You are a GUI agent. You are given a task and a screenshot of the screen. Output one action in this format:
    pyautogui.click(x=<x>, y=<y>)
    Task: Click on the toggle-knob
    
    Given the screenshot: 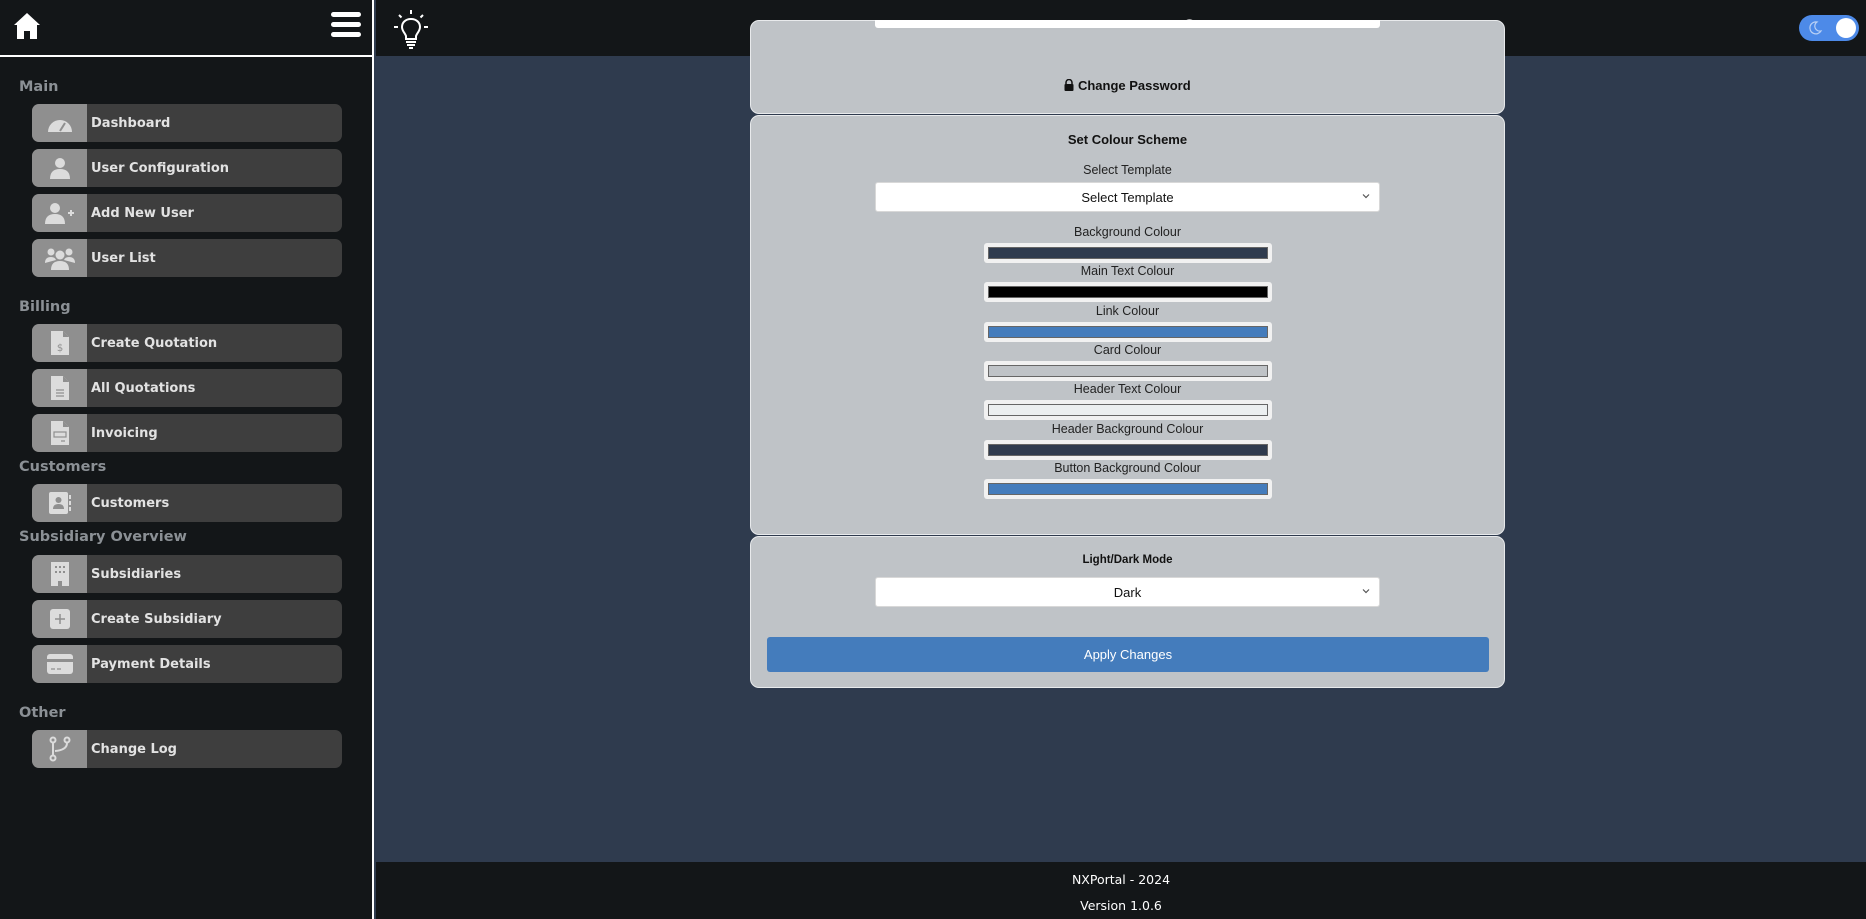 What is the action you would take?
    pyautogui.click(x=1846, y=28)
    